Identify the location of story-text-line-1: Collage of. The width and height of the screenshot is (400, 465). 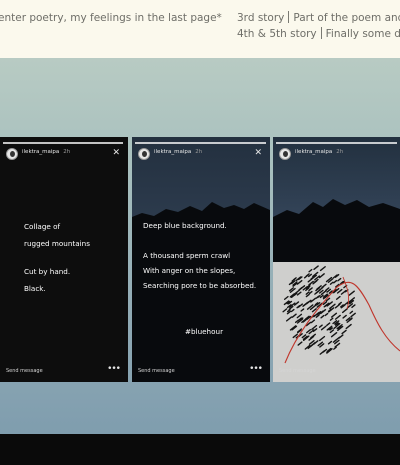
(42, 226).